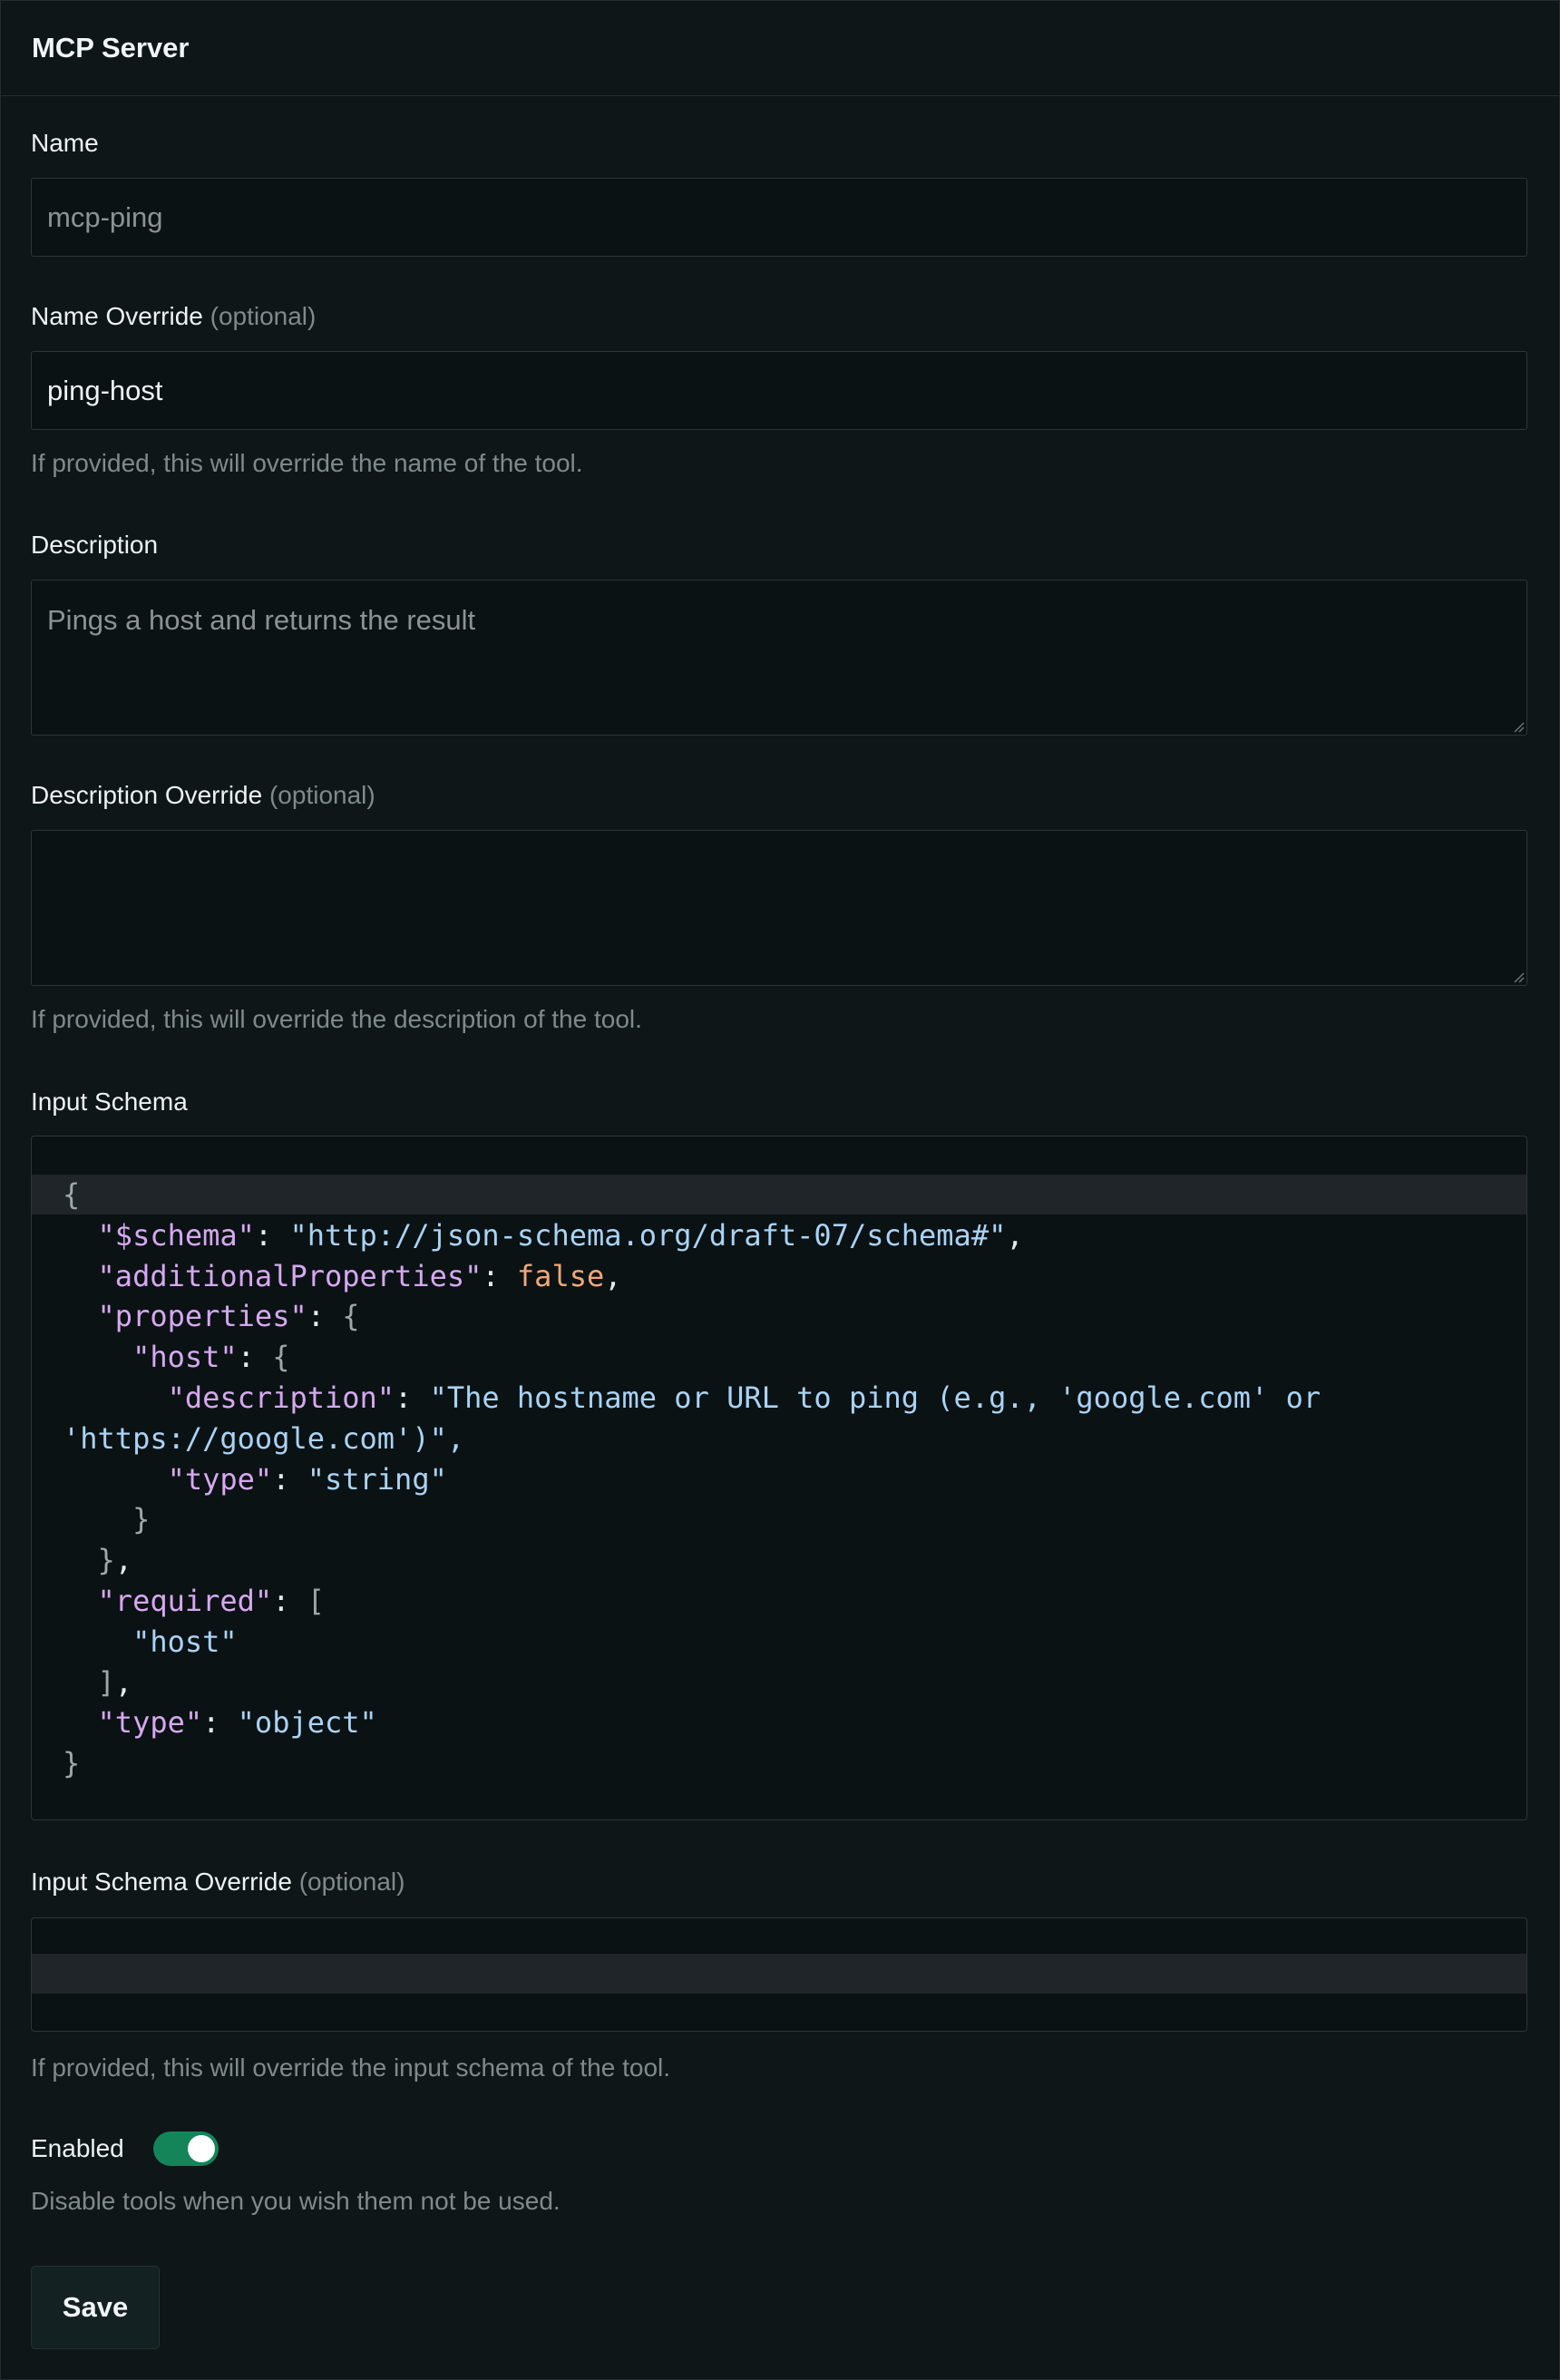  Describe the element at coordinates (203, 796) in the screenshot. I see `description-override-label: Description Override (optional)` at that location.